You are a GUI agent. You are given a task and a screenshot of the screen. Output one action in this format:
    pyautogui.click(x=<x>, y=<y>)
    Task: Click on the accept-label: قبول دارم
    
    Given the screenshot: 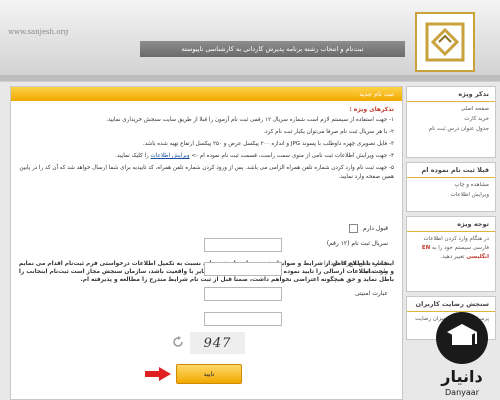 What is the action you would take?
    pyautogui.click(x=375, y=228)
    